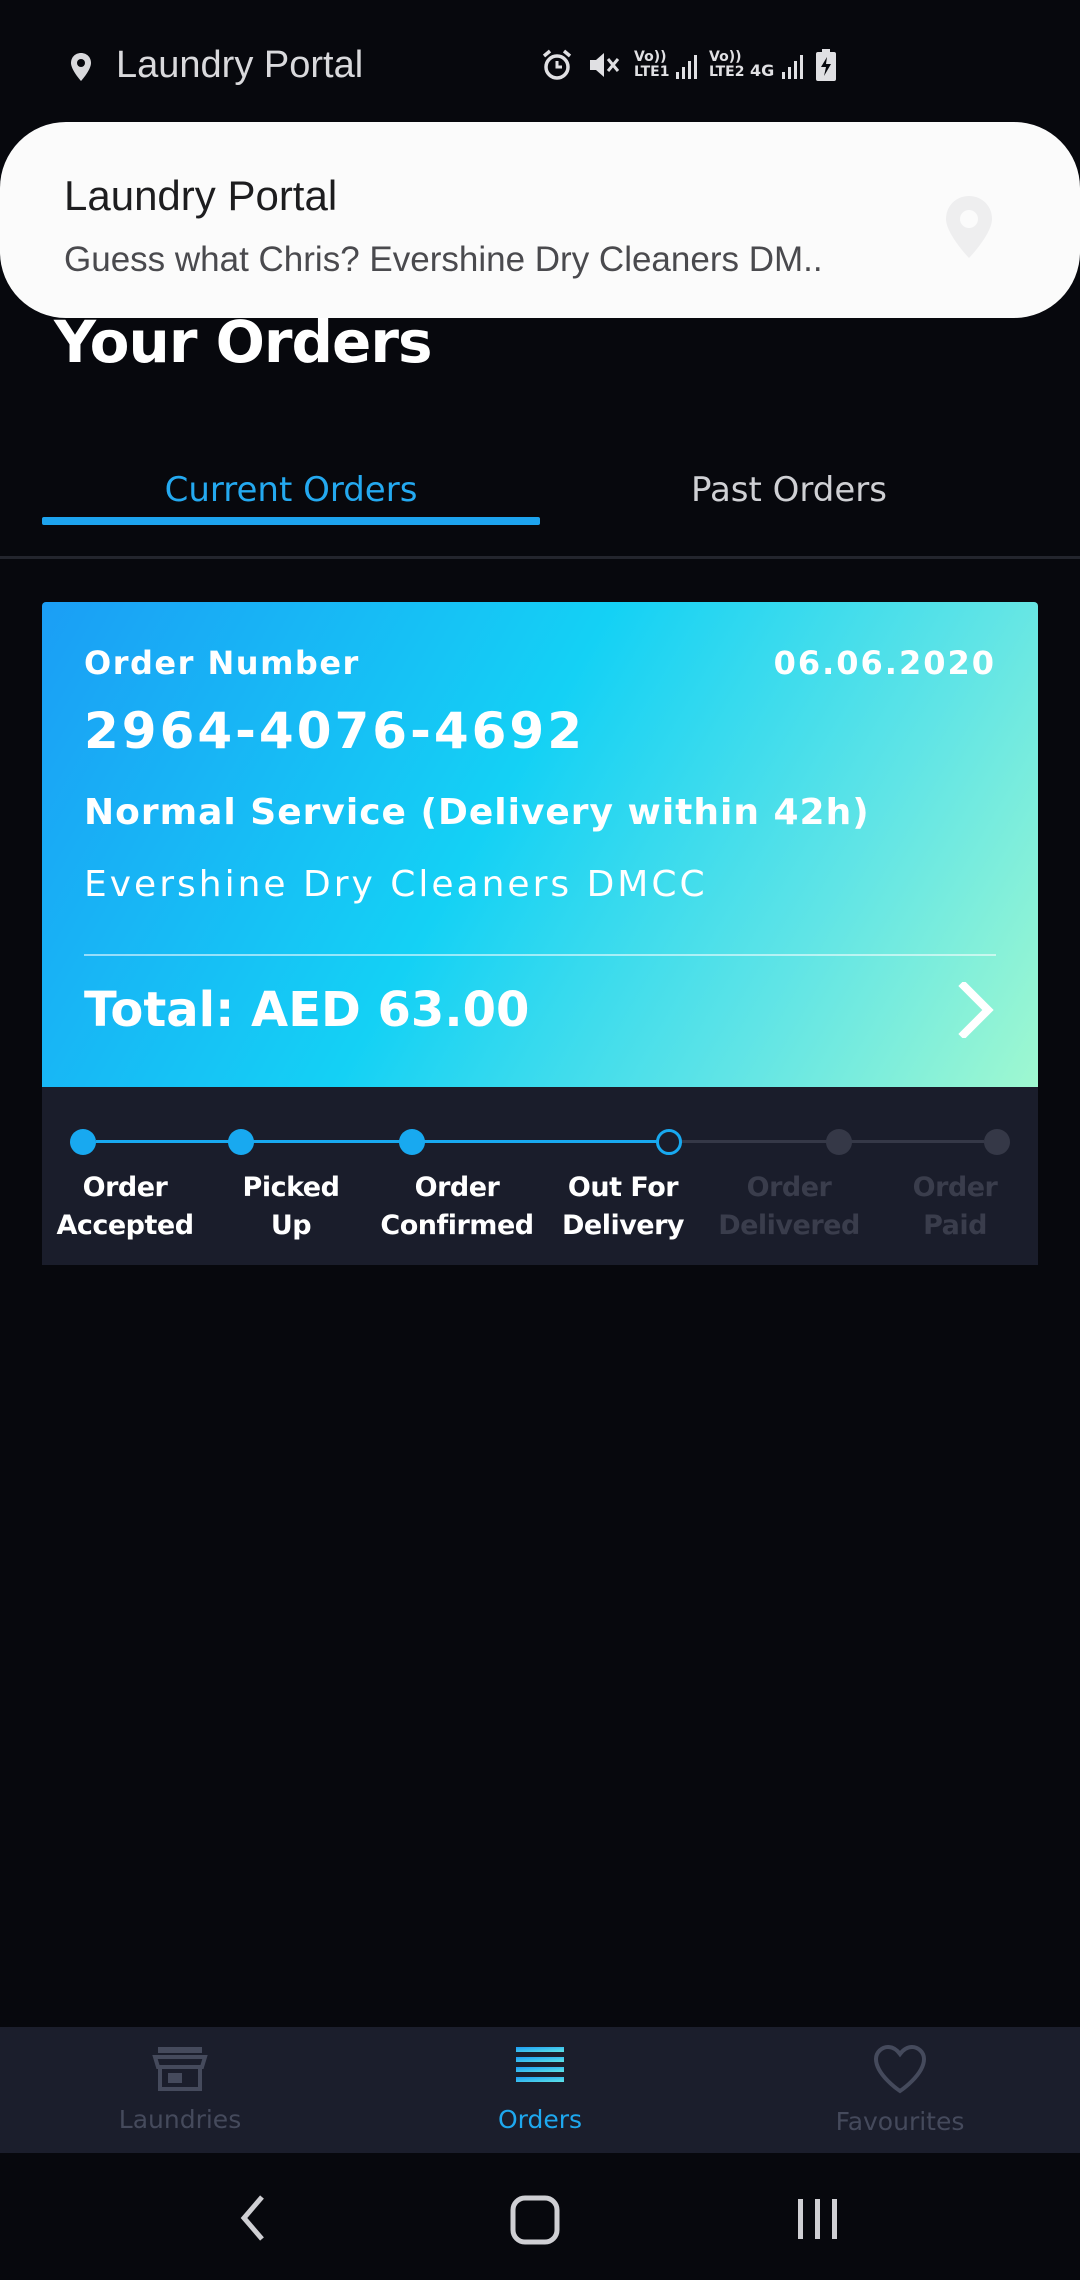 The height and width of the screenshot is (2280, 1080). What do you see at coordinates (201, 195) in the screenshot?
I see `notification-title: Laundry Portal` at bounding box center [201, 195].